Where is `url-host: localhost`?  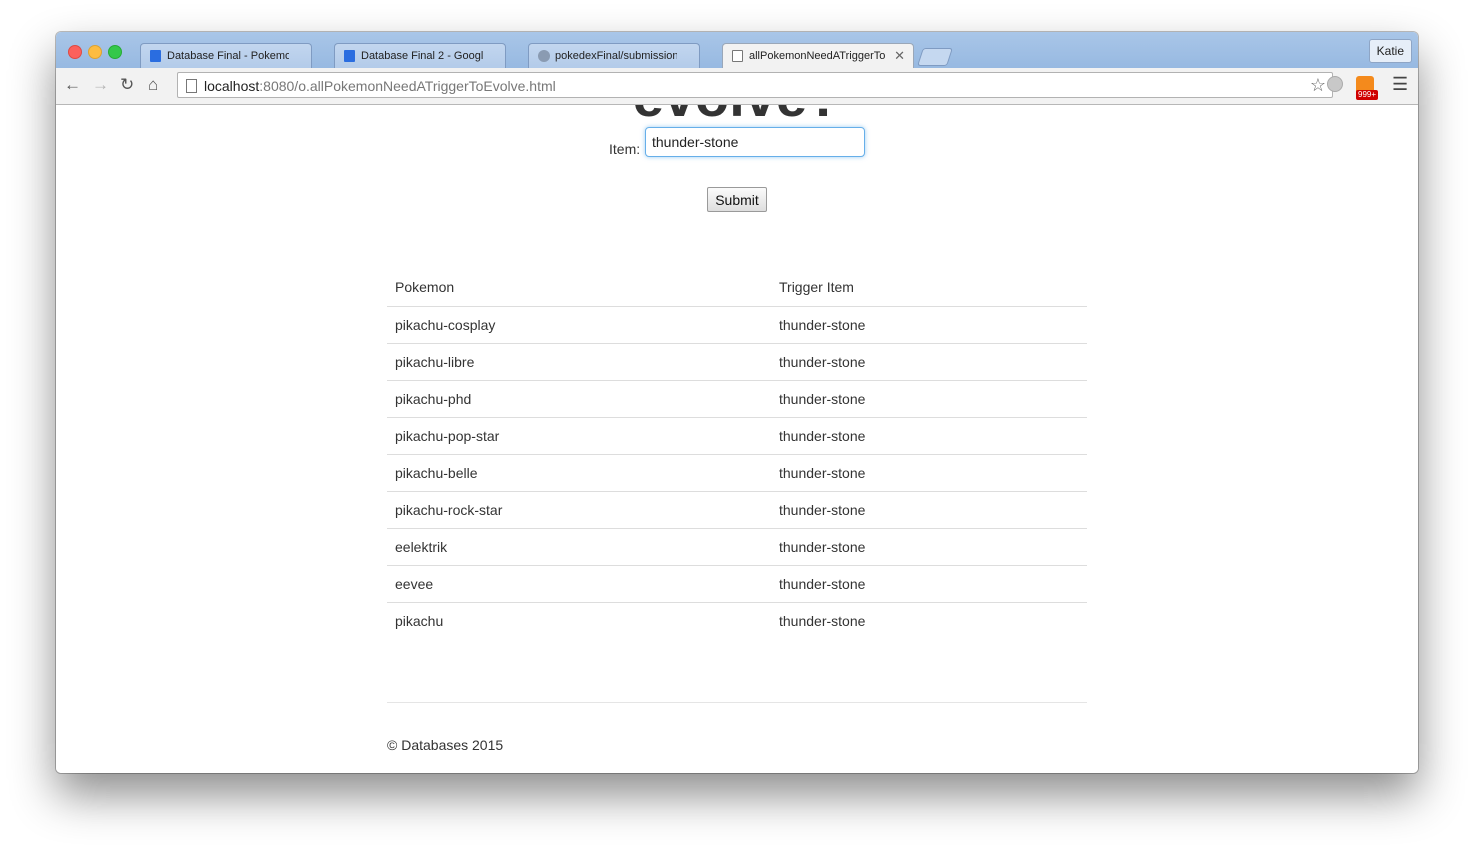 url-host: localhost is located at coordinates (232, 86).